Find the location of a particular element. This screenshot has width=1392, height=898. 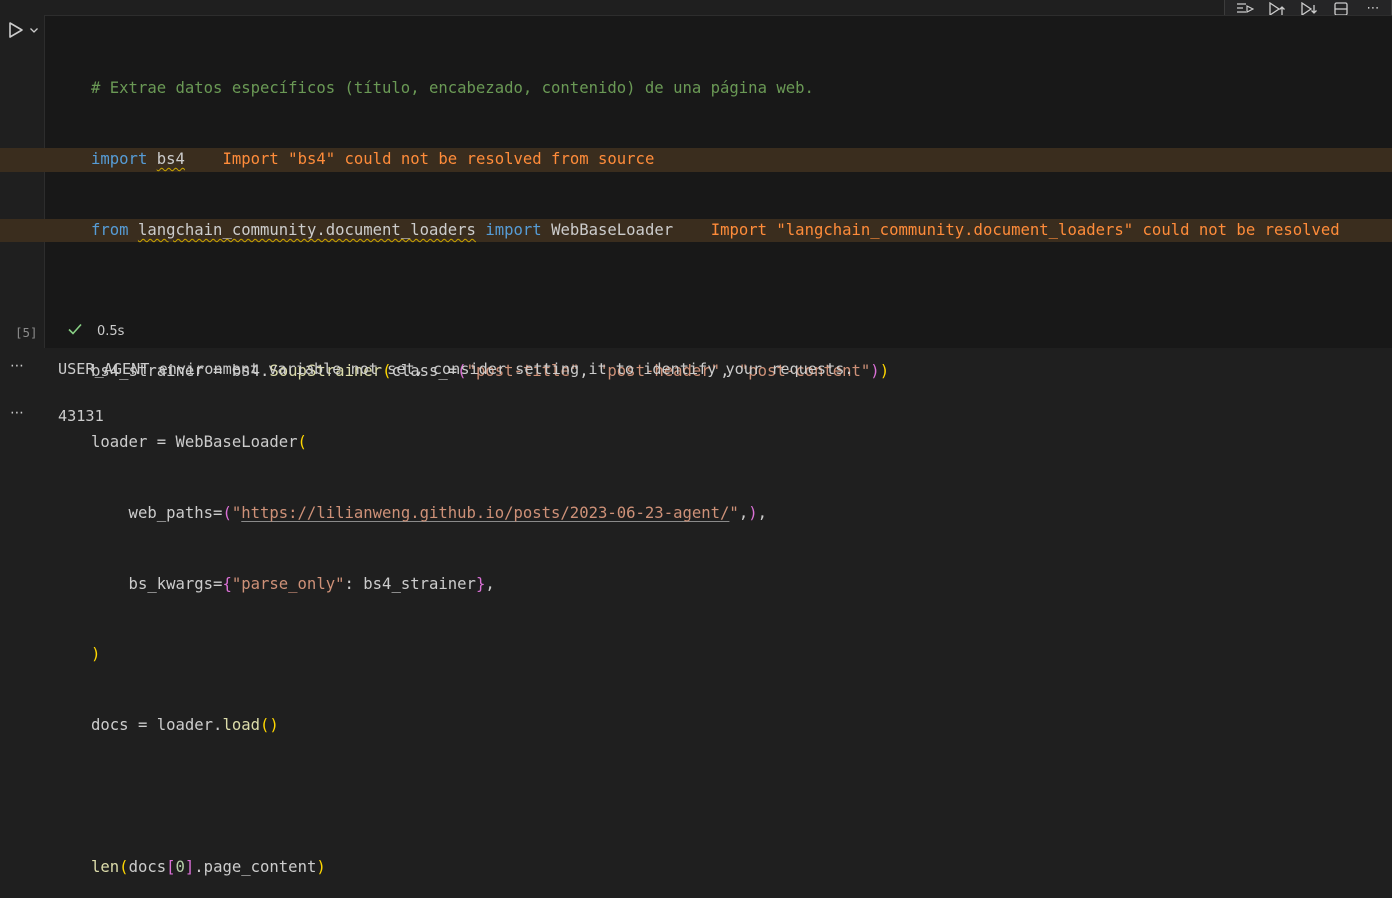

execution-time: 0.5s is located at coordinates (111, 331).